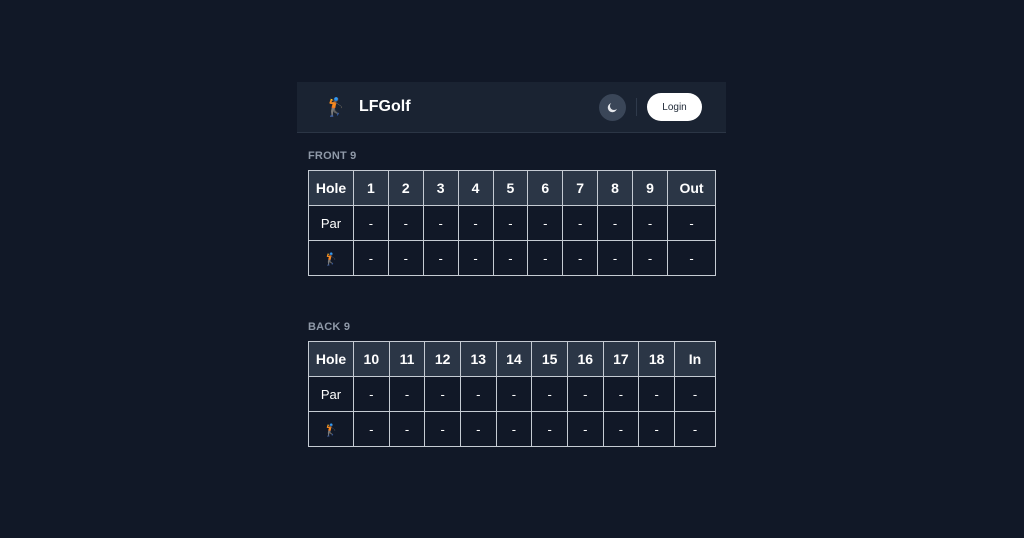 The height and width of the screenshot is (538, 1024). I want to click on hole-row: Hole 10 11 12 13 14 15 16 17 18 In, so click(512, 359).